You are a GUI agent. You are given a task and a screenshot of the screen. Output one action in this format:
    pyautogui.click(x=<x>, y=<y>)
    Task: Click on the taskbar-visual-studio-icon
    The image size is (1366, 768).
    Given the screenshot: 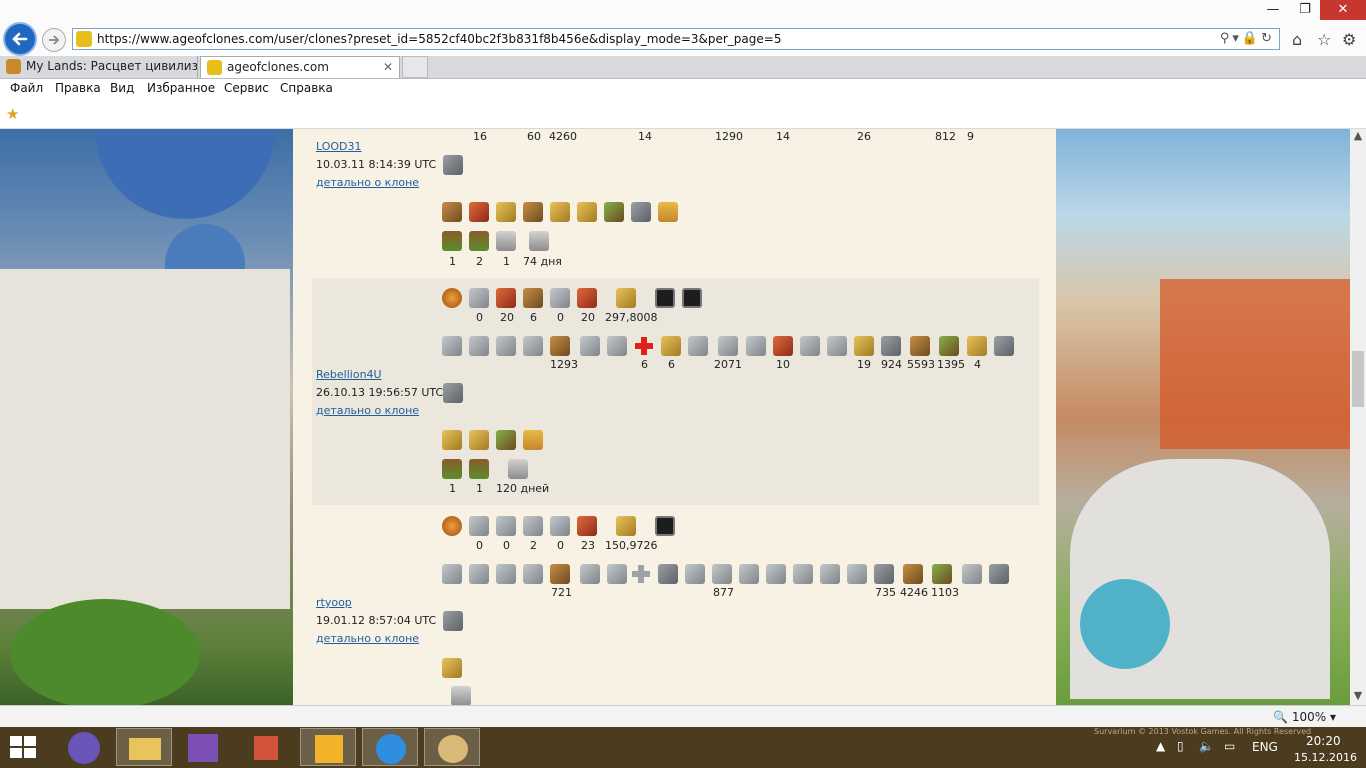 What is the action you would take?
    pyautogui.click(x=204, y=747)
    